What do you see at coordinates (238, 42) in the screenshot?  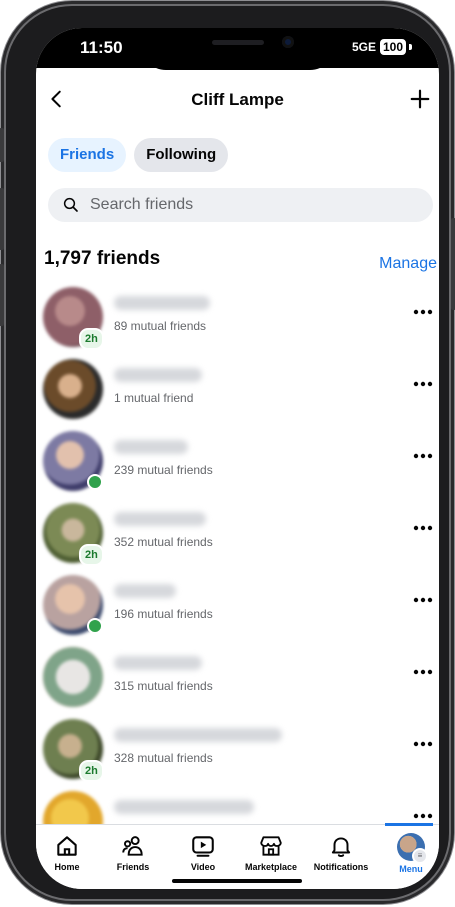 I see `speaker` at bounding box center [238, 42].